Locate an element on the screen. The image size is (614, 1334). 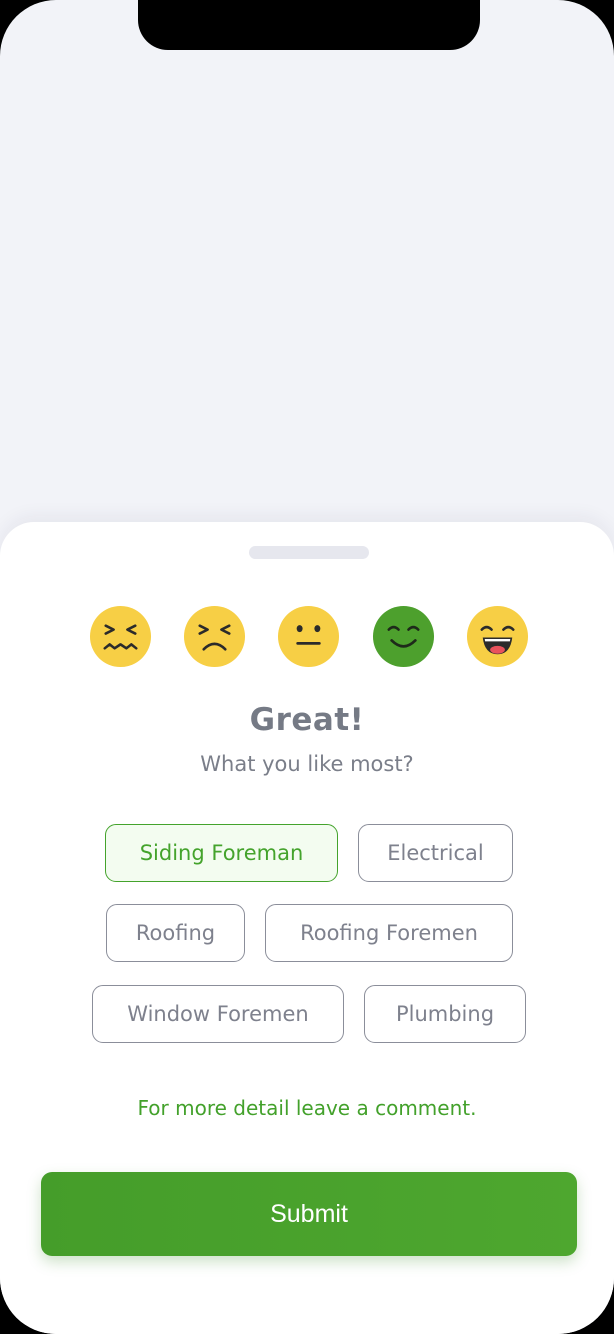
submit-button: Submit is located at coordinates (309, 1214).